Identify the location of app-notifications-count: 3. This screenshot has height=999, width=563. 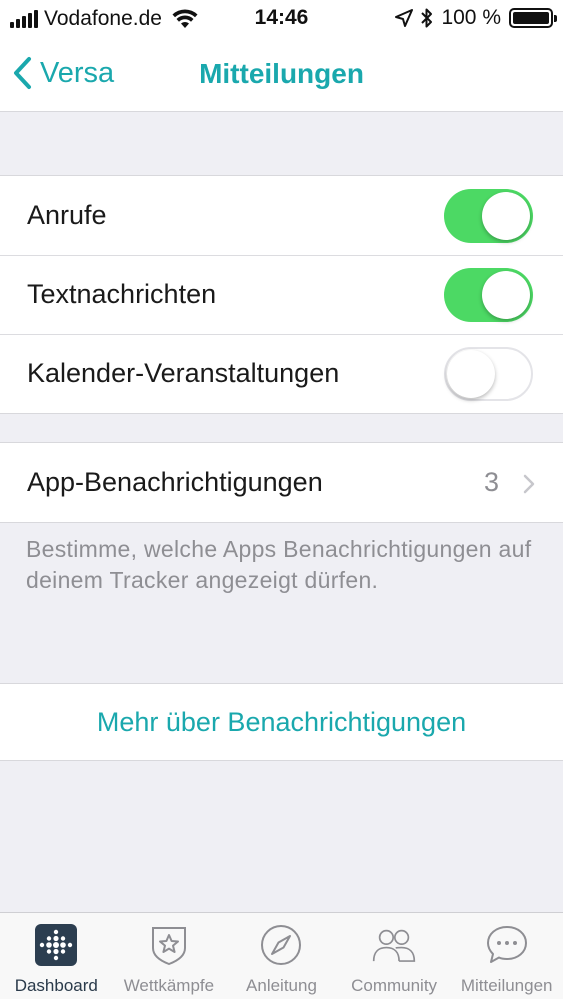
(491, 482).